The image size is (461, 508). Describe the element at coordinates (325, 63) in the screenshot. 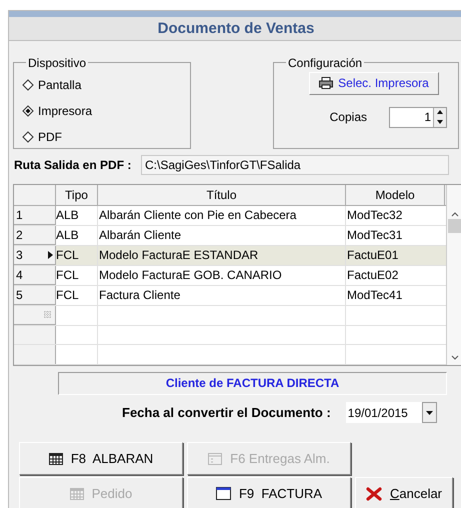

I see `group-label: Configuración` at that location.